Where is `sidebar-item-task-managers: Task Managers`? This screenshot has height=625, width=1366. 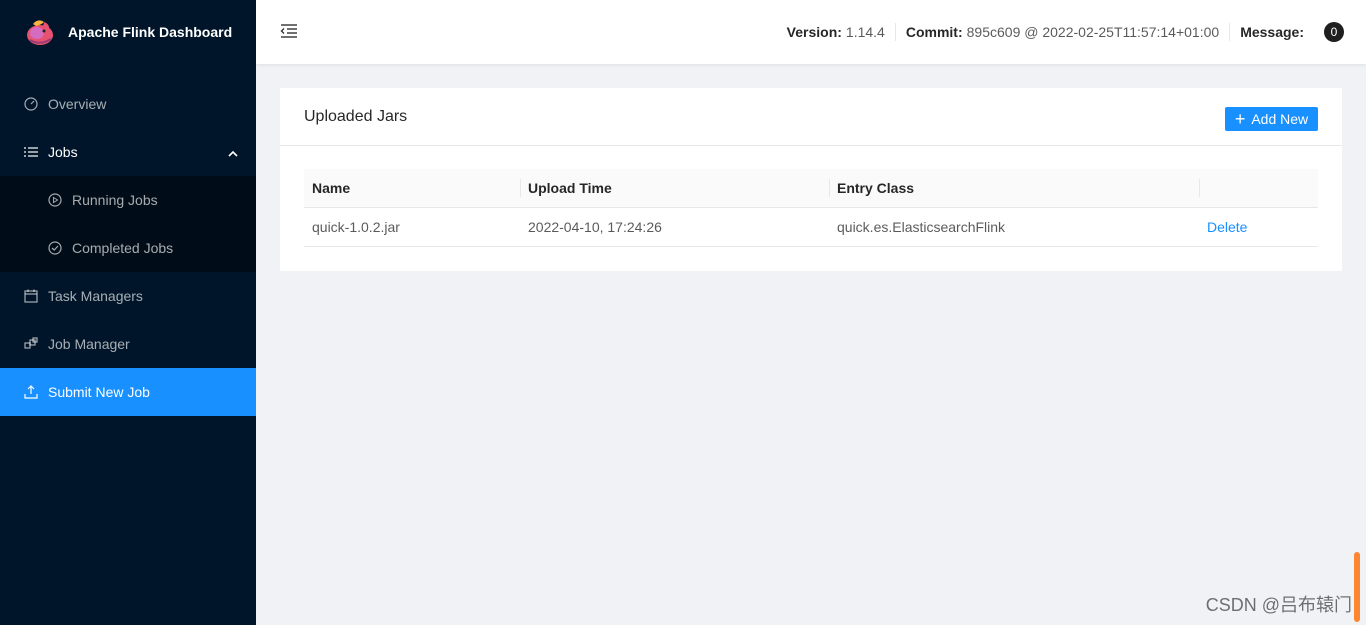 sidebar-item-task-managers: Task Managers is located at coordinates (128, 296).